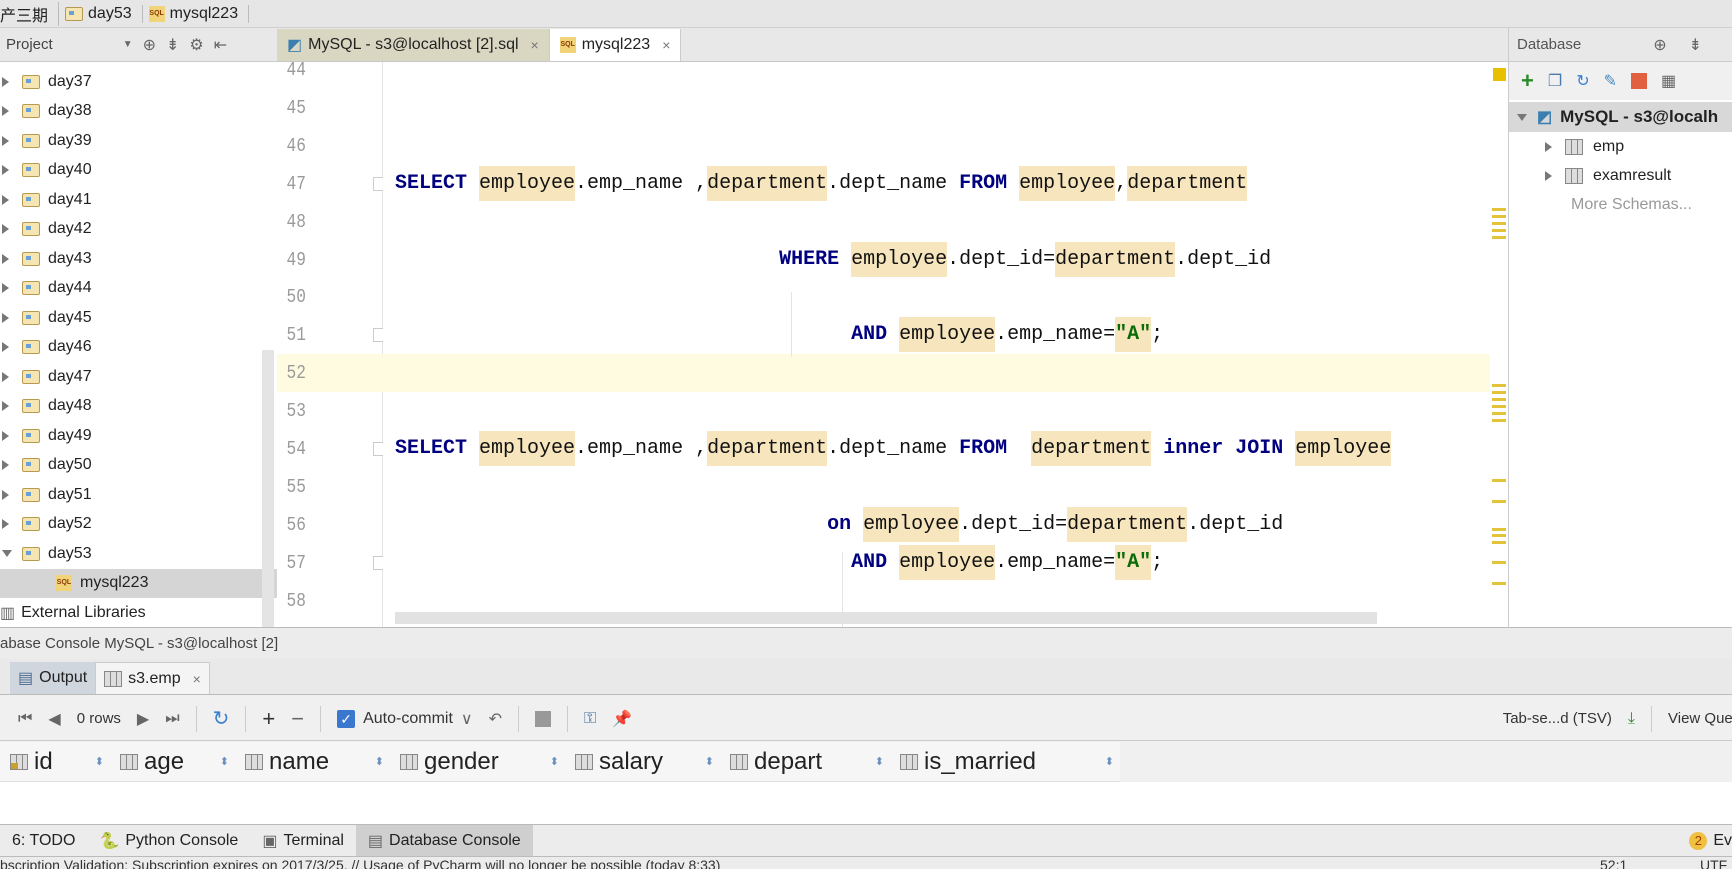  Describe the element at coordinates (1005, 762) in the screenshot. I see `column-header-is_married: is_married ⬍` at that location.